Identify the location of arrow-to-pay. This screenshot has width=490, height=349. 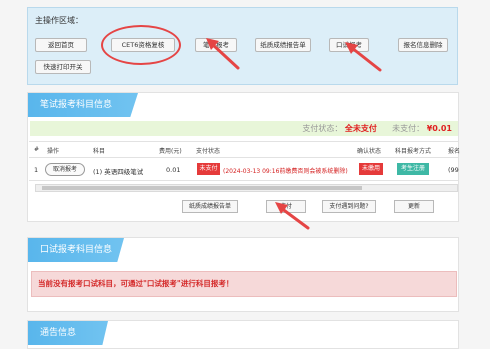
(294, 218).